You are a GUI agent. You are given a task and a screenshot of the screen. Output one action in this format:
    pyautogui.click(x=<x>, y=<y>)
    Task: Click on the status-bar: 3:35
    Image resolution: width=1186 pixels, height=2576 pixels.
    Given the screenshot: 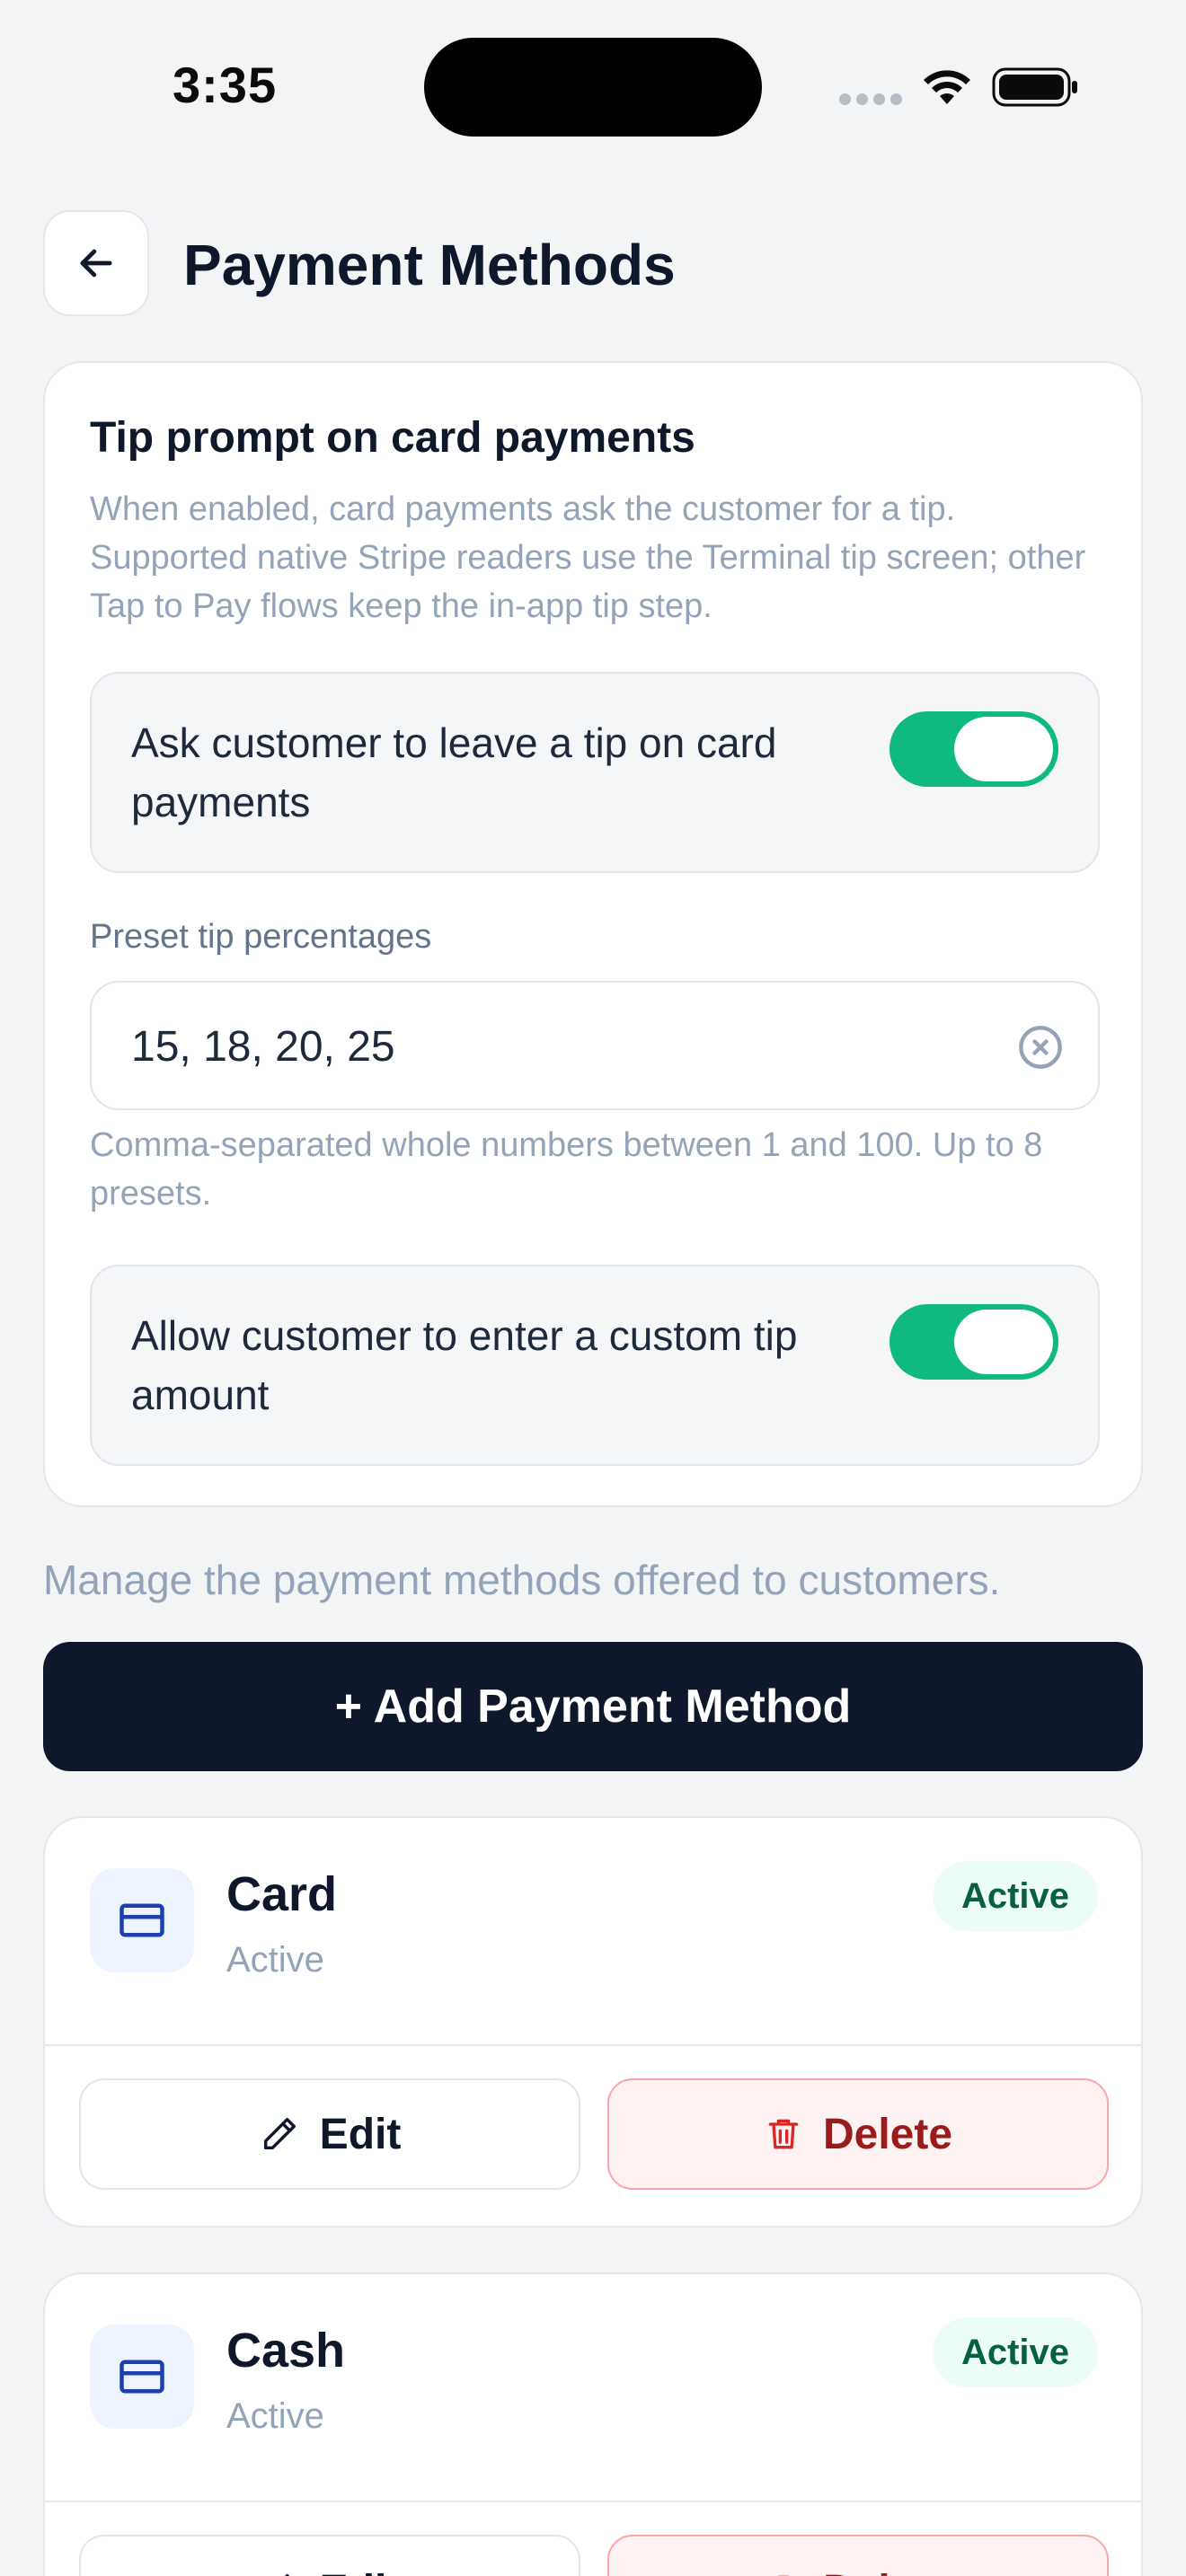 What is the action you would take?
    pyautogui.click(x=593, y=85)
    